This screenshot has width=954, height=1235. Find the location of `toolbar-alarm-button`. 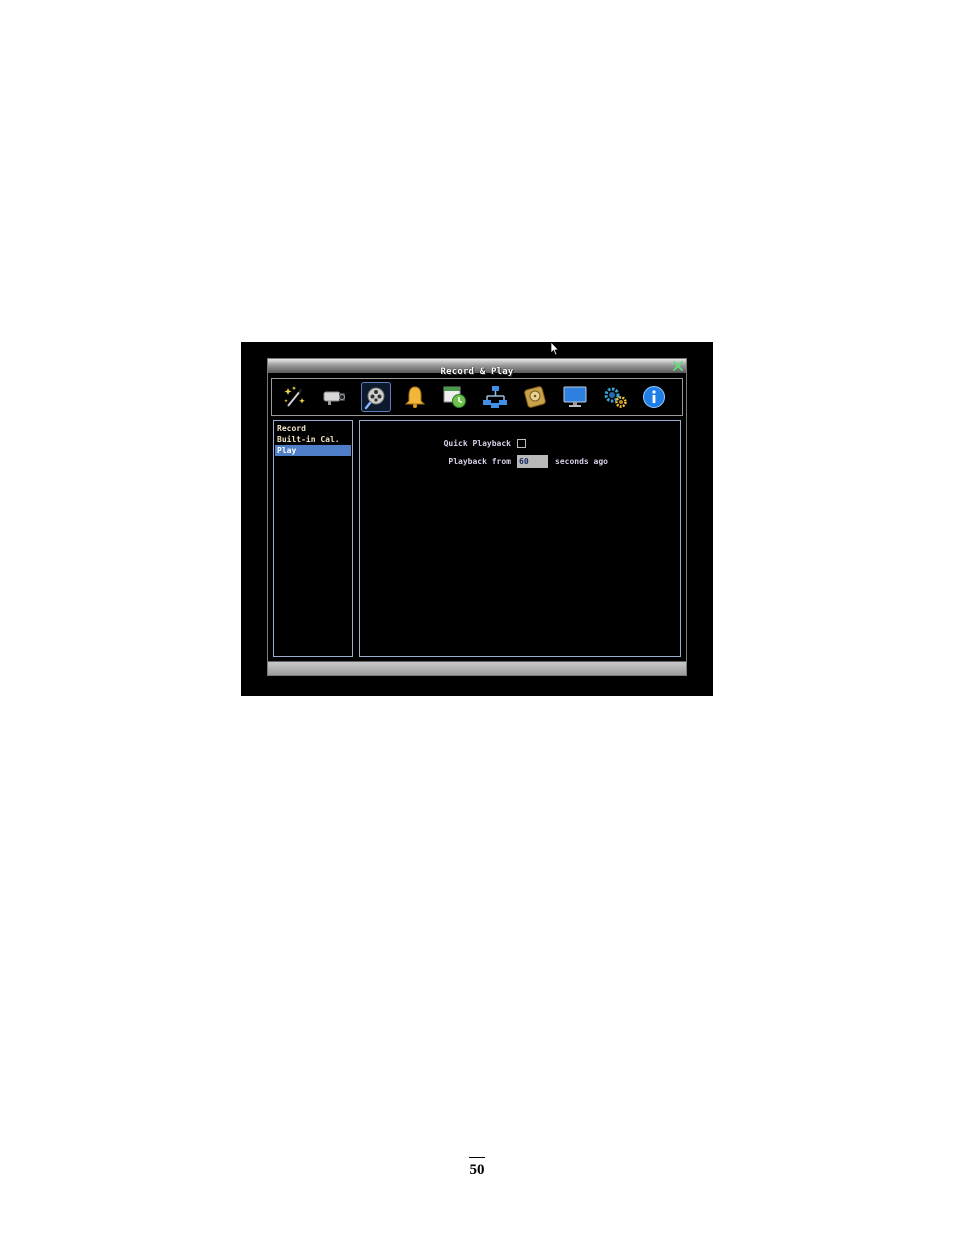

toolbar-alarm-button is located at coordinates (415, 397).